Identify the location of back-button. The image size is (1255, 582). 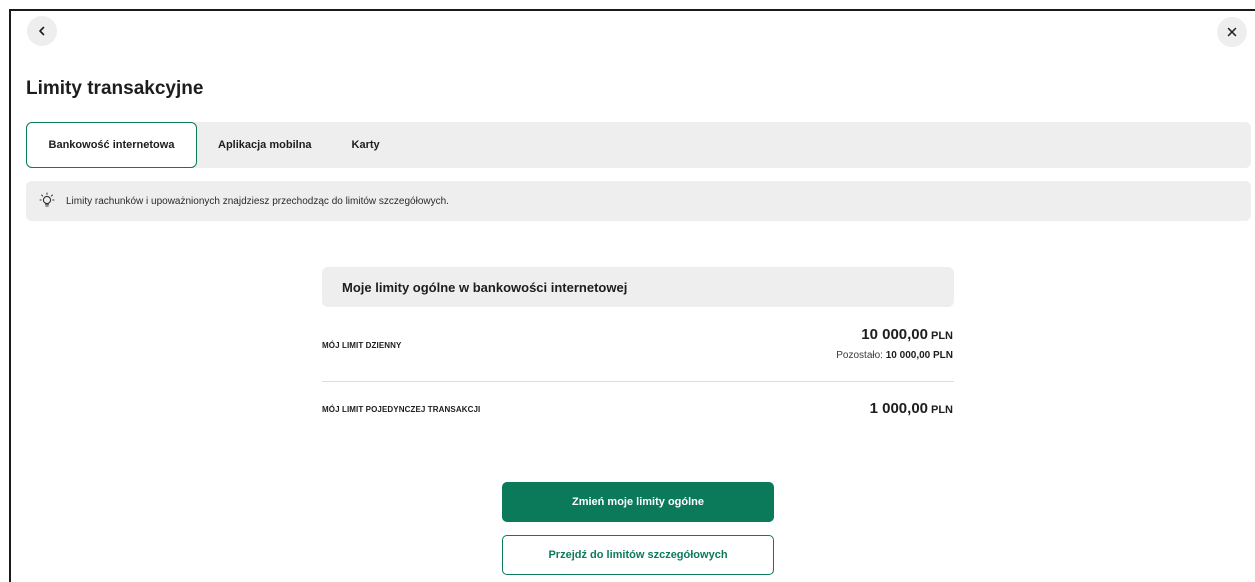
(42, 31).